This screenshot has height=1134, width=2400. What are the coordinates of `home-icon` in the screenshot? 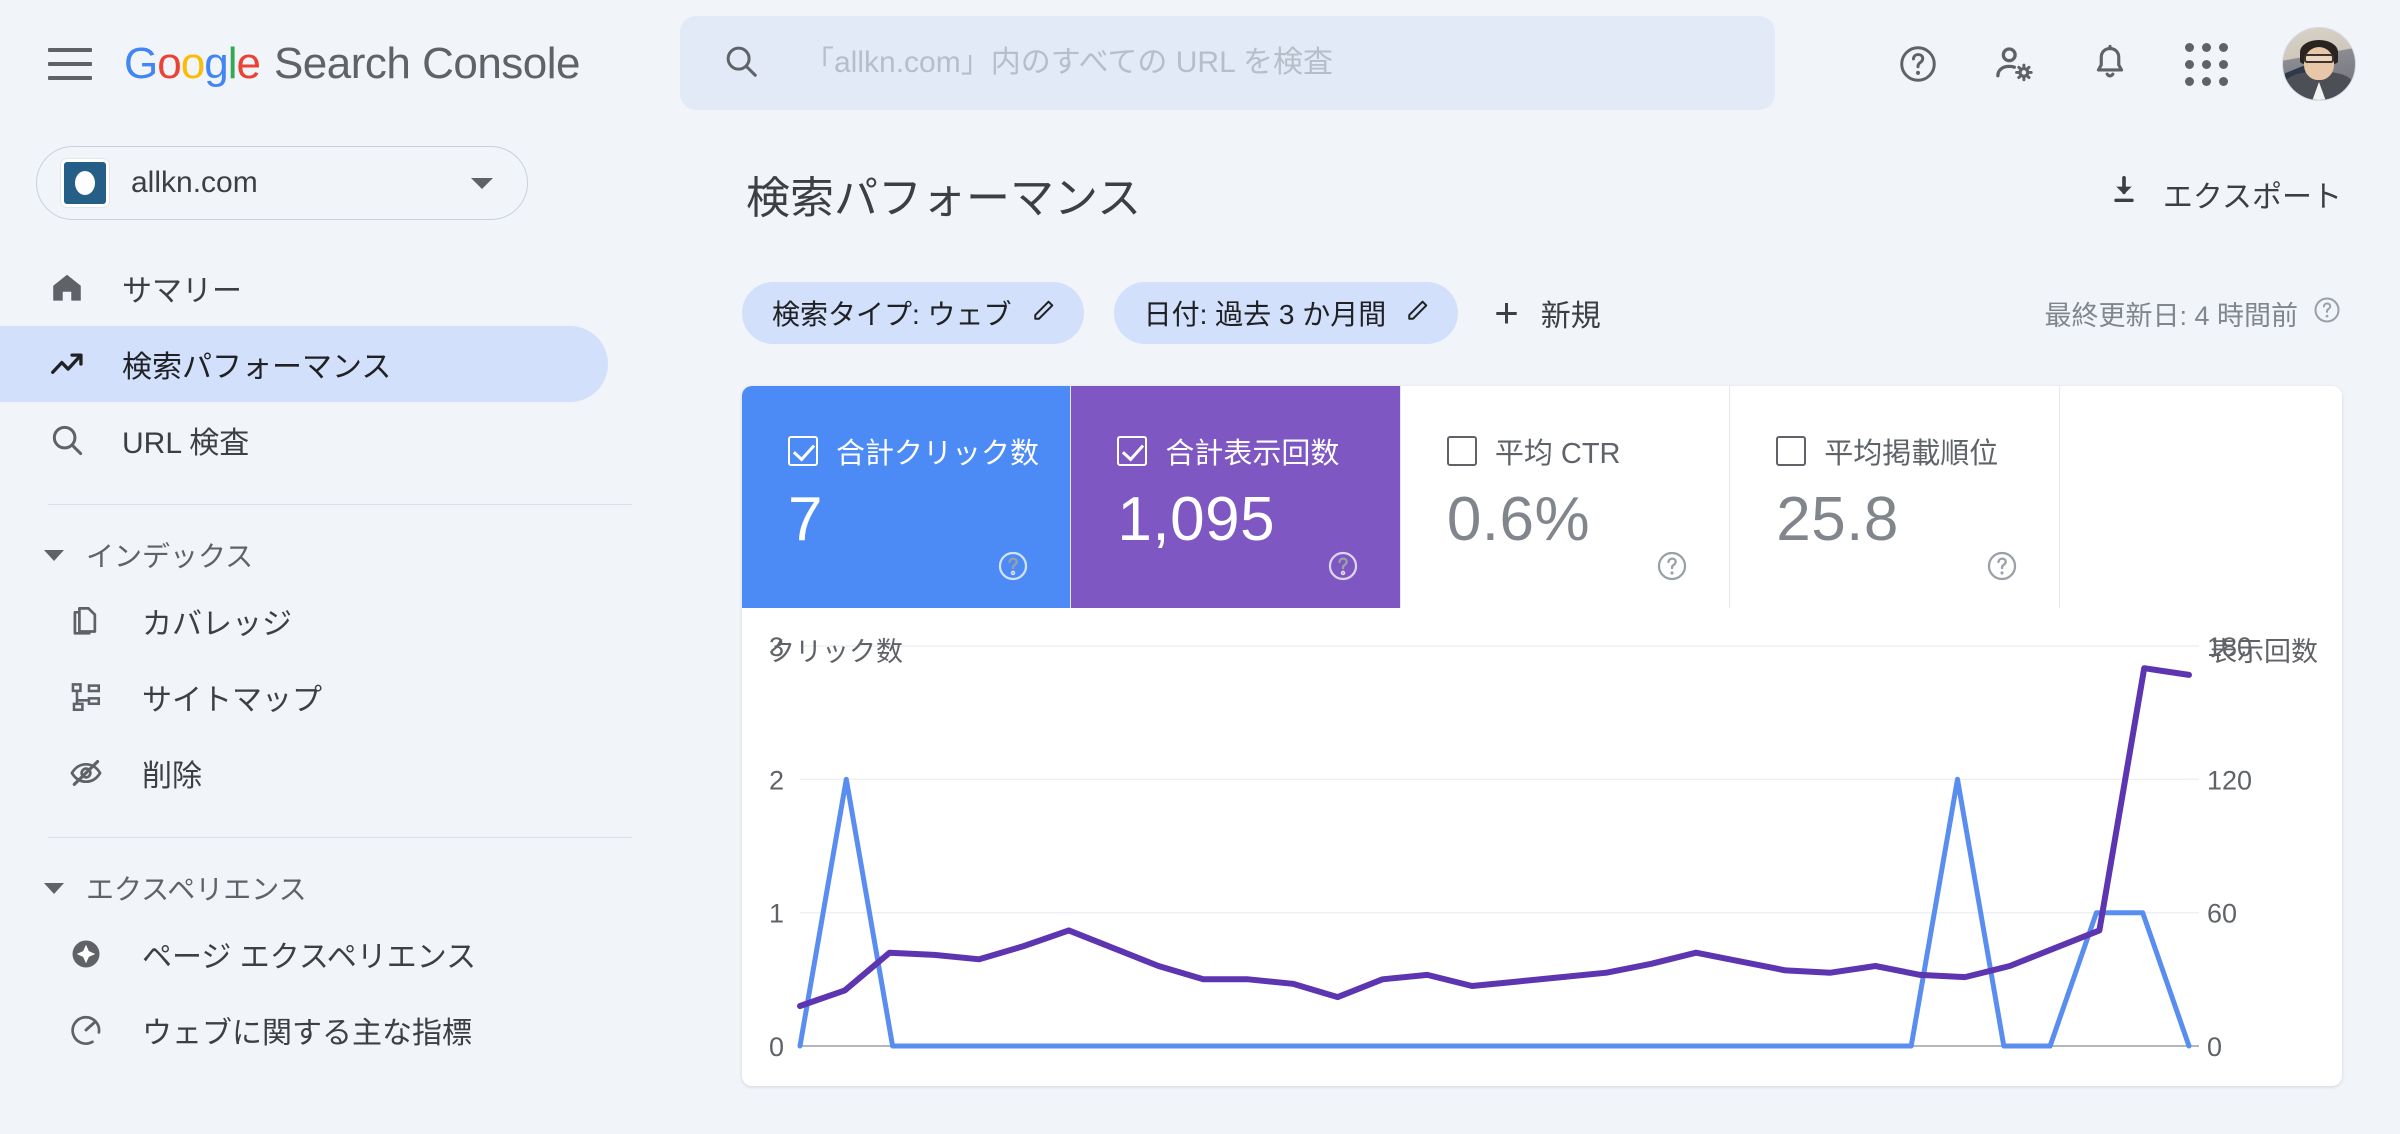 It's located at (71, 288).